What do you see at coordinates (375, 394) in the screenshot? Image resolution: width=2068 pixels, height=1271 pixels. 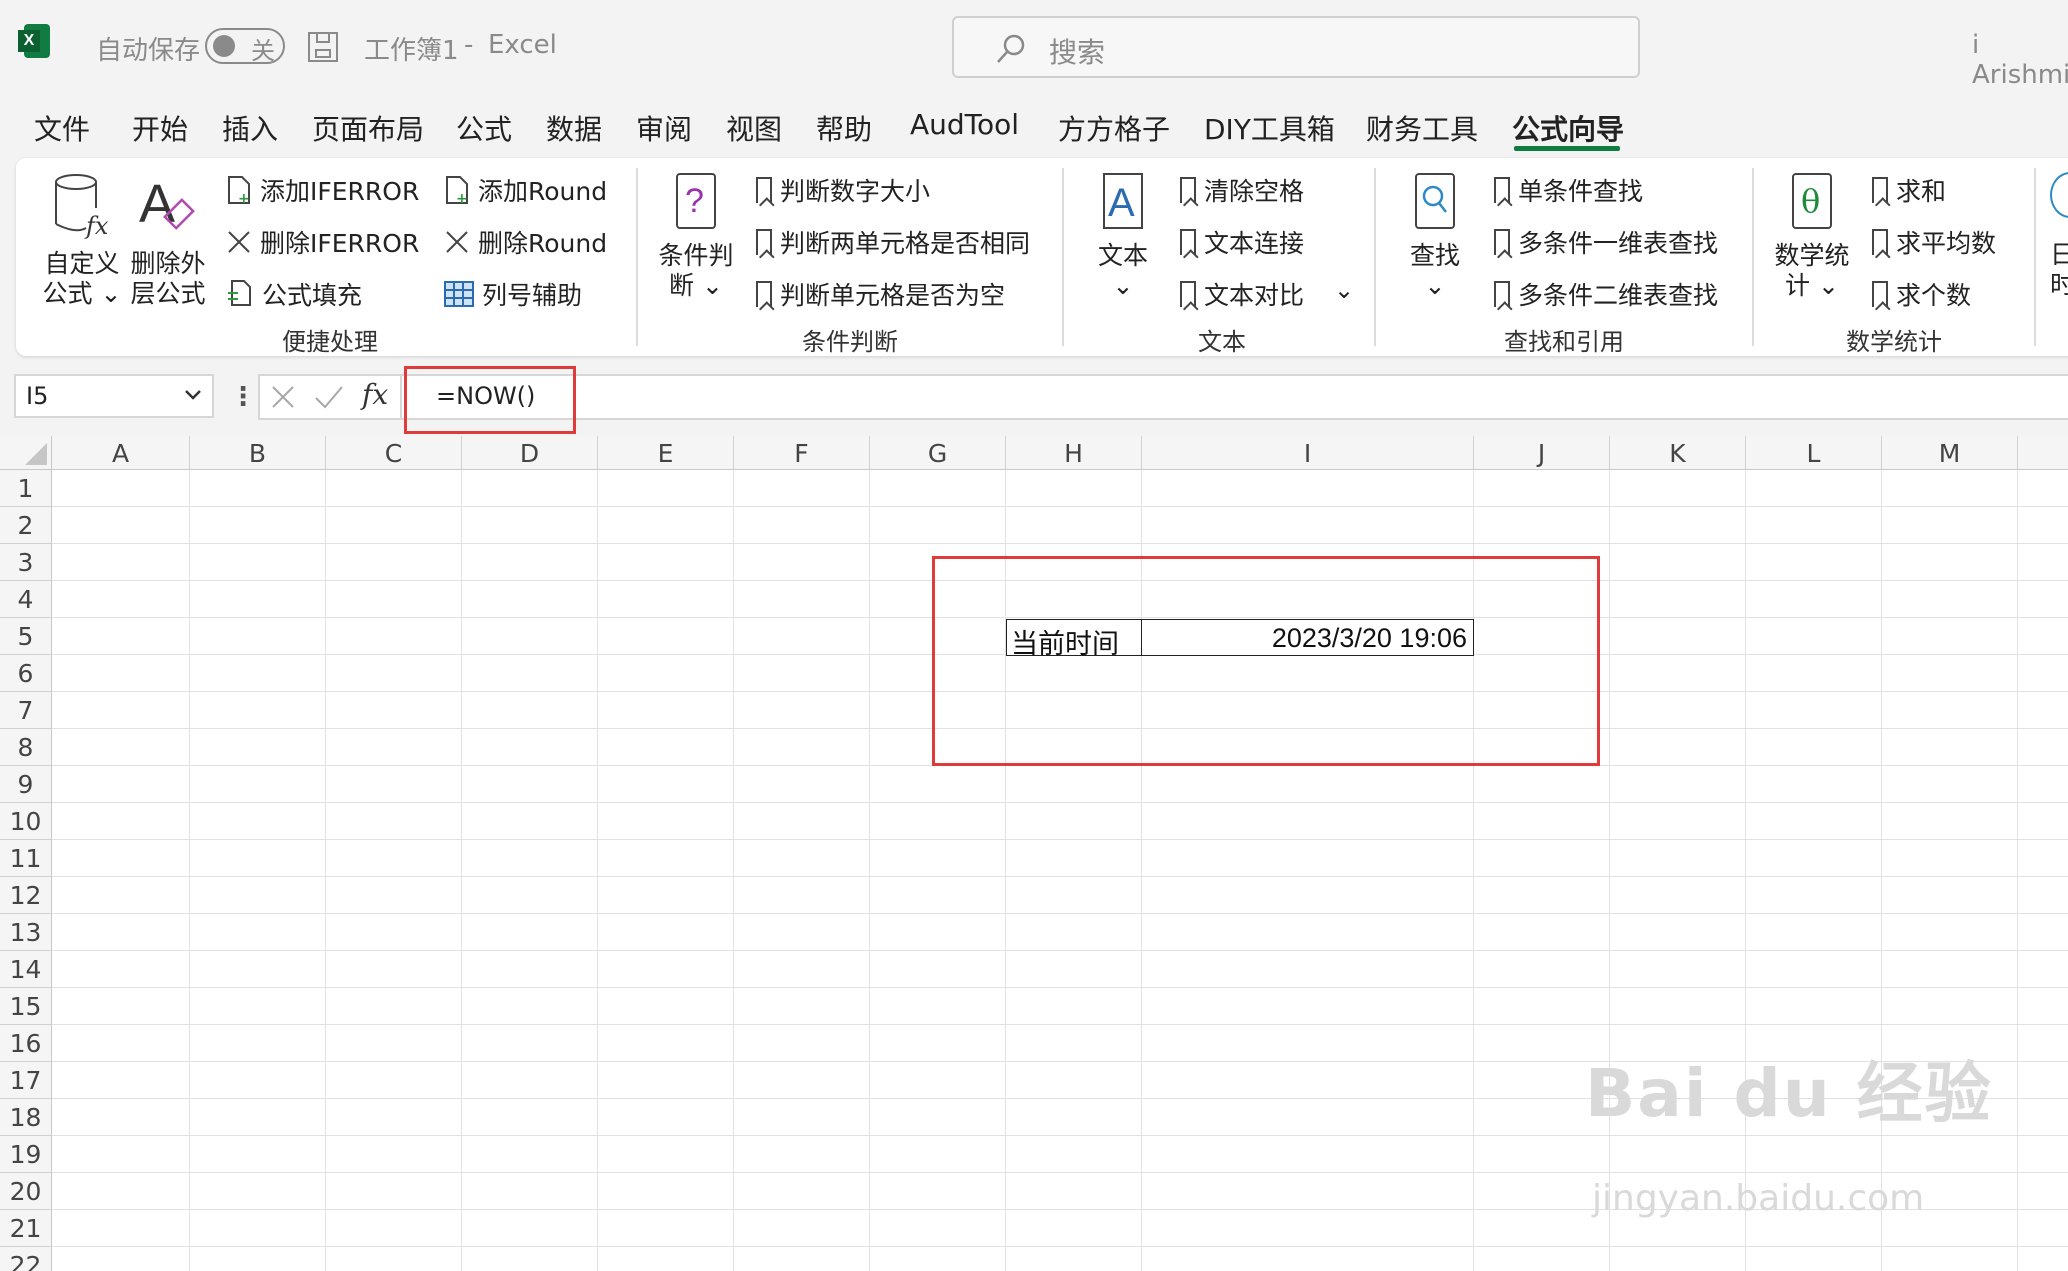 I see `insert-function-icon: fx` at bounding box center [375, 394].